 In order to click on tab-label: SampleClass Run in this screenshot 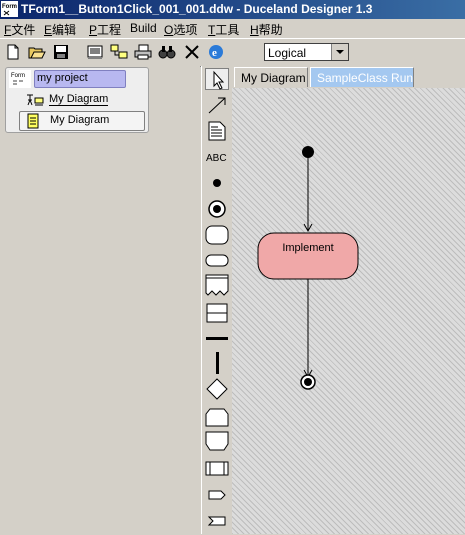, I will do `click(365, 78)`.